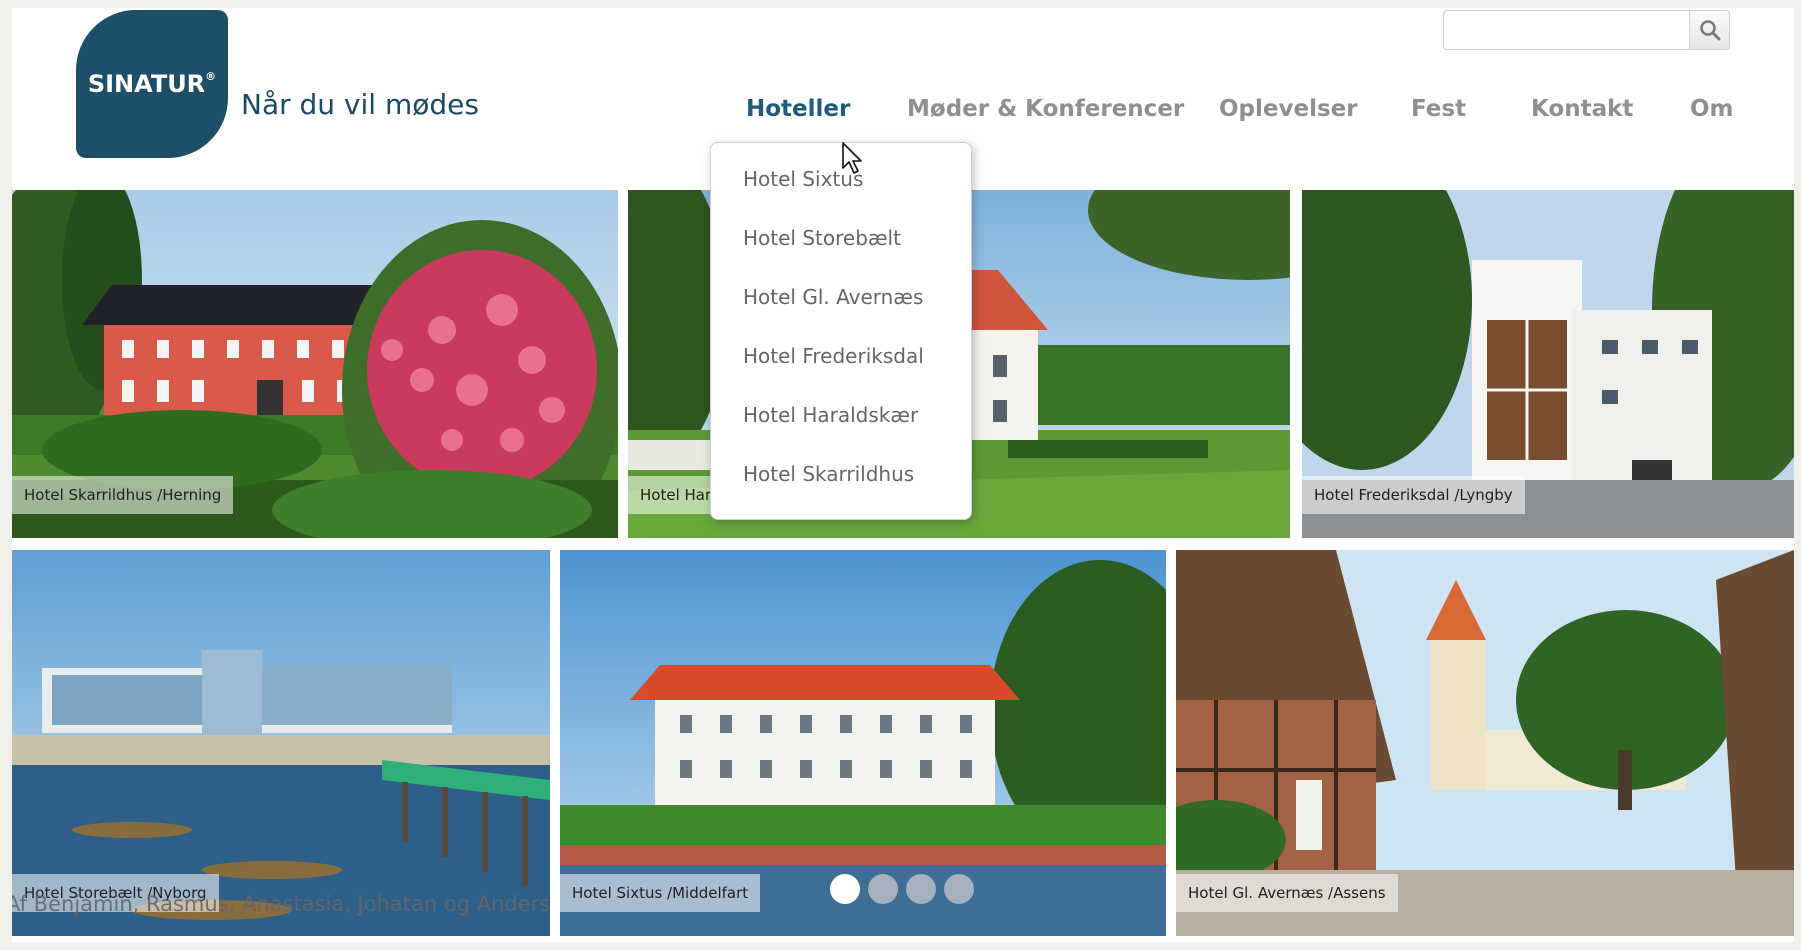 This screenshot has width=1801, height=950. Describe the element at coordinates (833, 297) in the screenshot. I see `dropdown-item-hotel-gl-avernaes: Hotel Gl. Avernæs` at that location.